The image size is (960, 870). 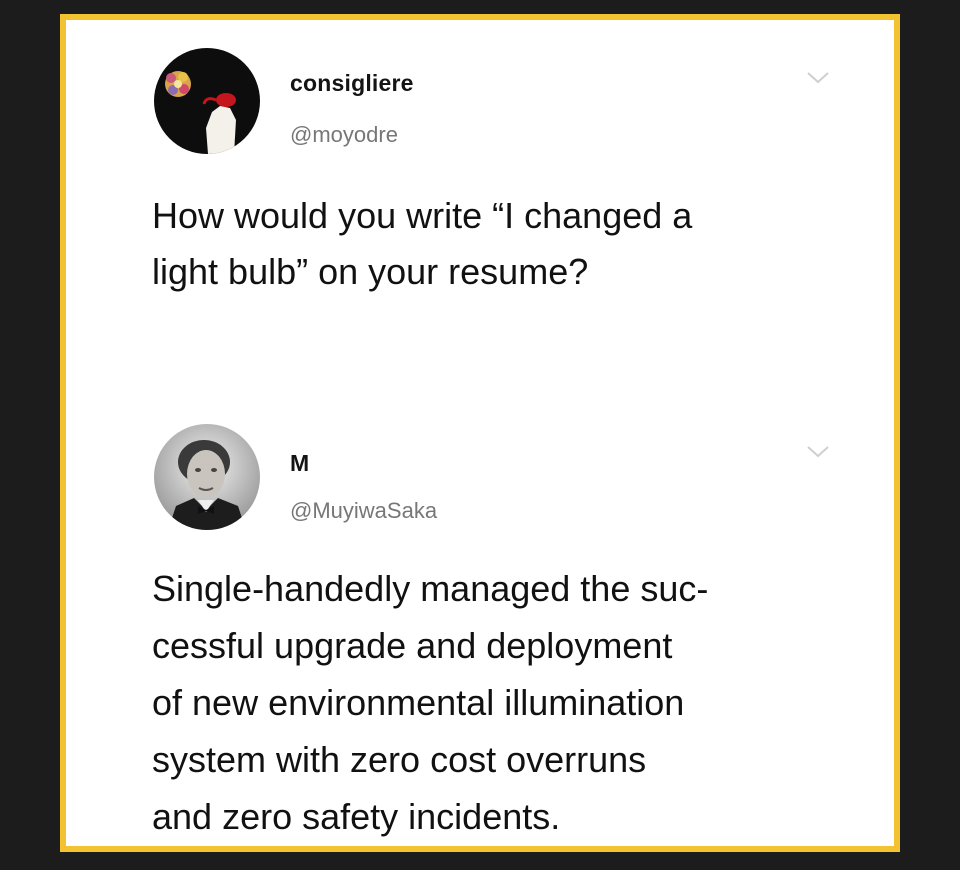 What do you see at coordinates (207, 101) in the screenshot?
I see `flower-headed-figure-avatar` at bounding box center [207, 101].